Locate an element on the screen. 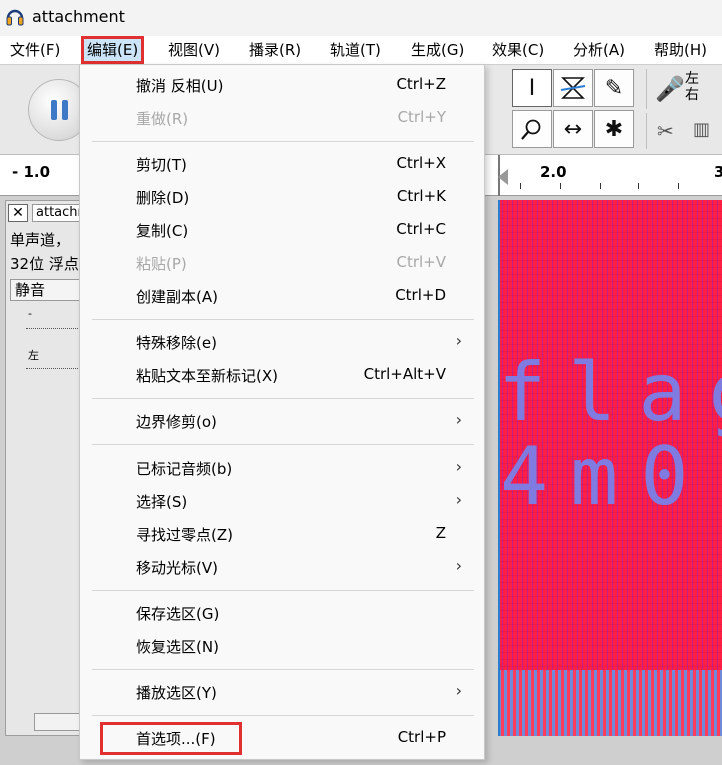 The height and width of the screenshot is (765, 722). track-info-channels: 单声道， is located at coordinates (40, 240).